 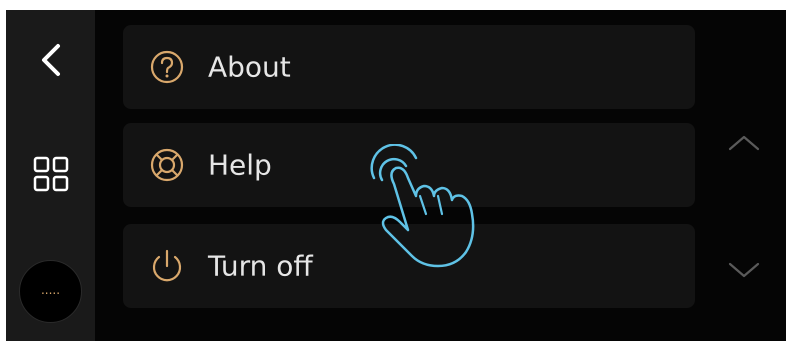 I want to click on scroll-down-button, so click(x=744, y=270).